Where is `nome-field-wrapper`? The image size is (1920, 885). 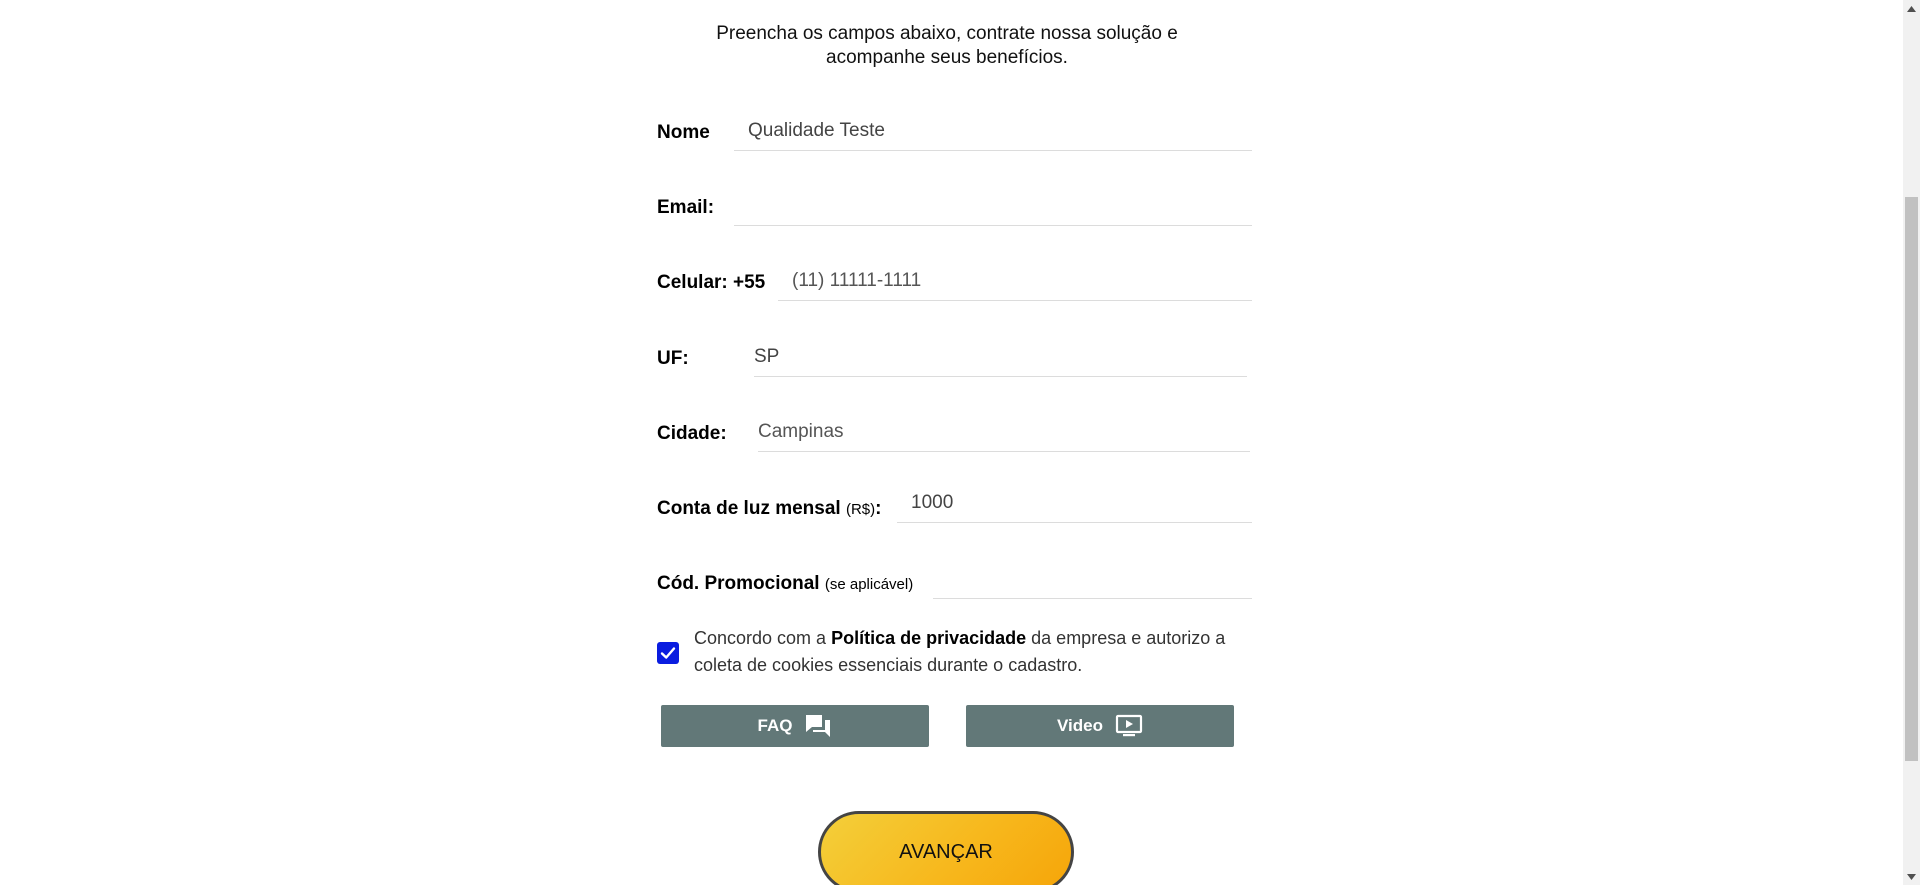 nome-field-wrapper is located at coordinates (993, 132).